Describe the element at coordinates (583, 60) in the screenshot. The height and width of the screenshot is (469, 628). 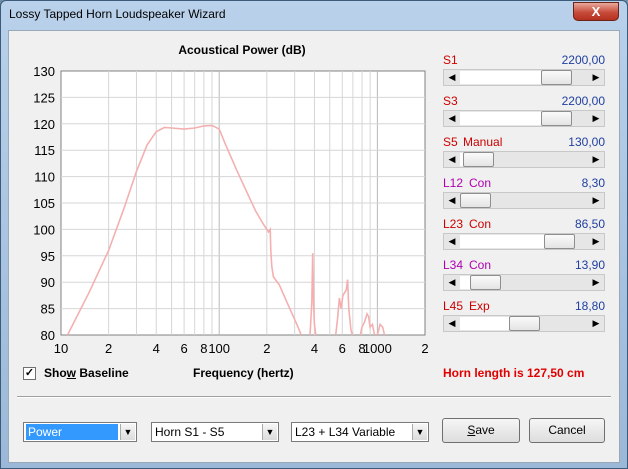
I see `slider-value: 2200,00` at that location.